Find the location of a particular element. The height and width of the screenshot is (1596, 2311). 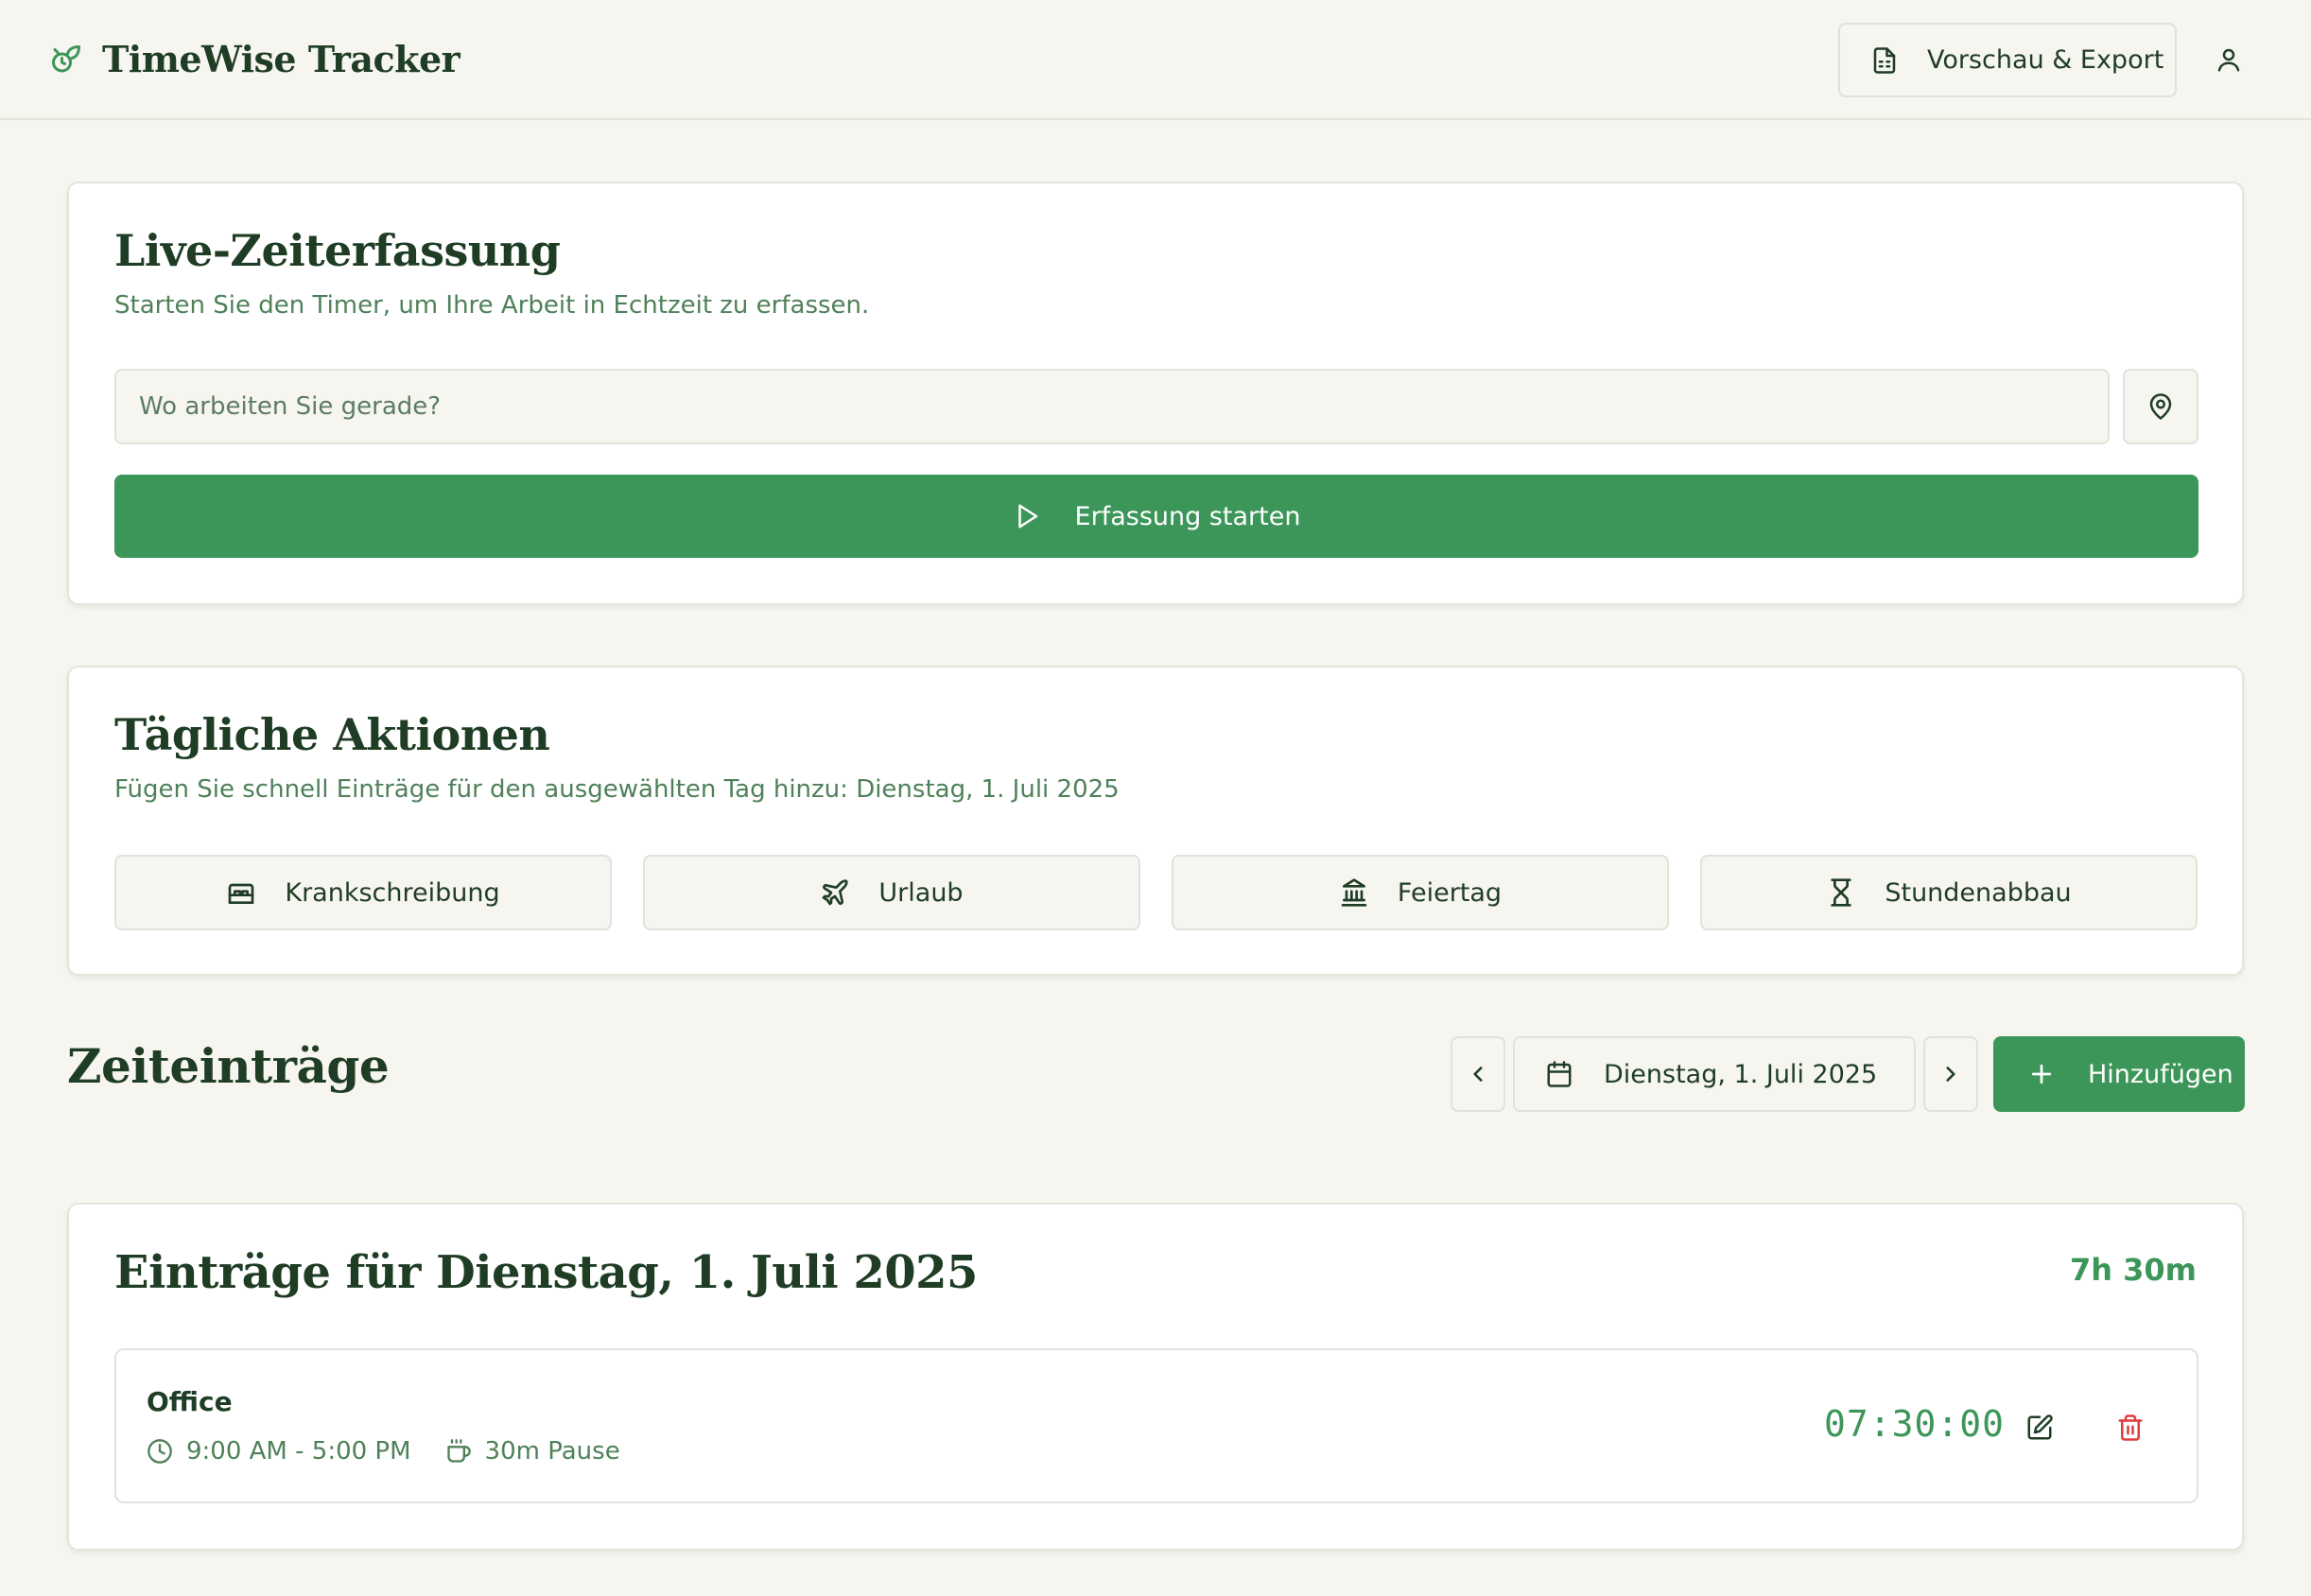

file-text-icon is located at coordinates (1885, 61).